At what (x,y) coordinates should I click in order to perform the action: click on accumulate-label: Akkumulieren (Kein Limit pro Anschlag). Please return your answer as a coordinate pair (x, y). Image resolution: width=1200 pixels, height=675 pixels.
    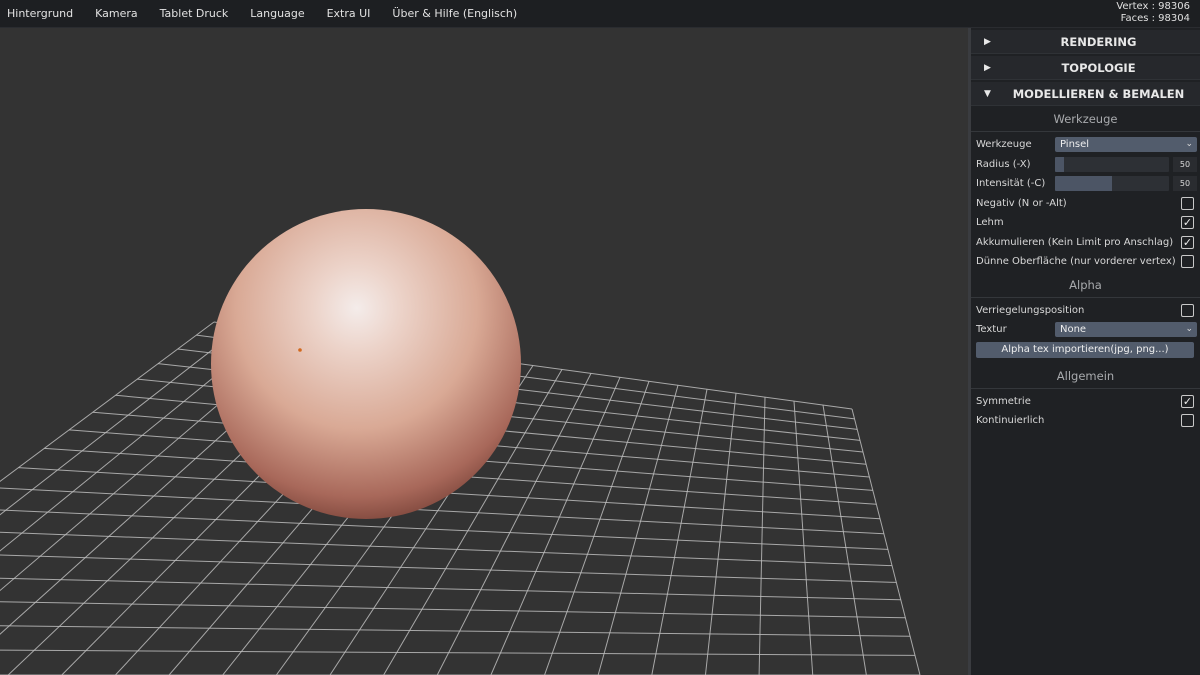
    Looking at the image, I should click on (1075, 242).